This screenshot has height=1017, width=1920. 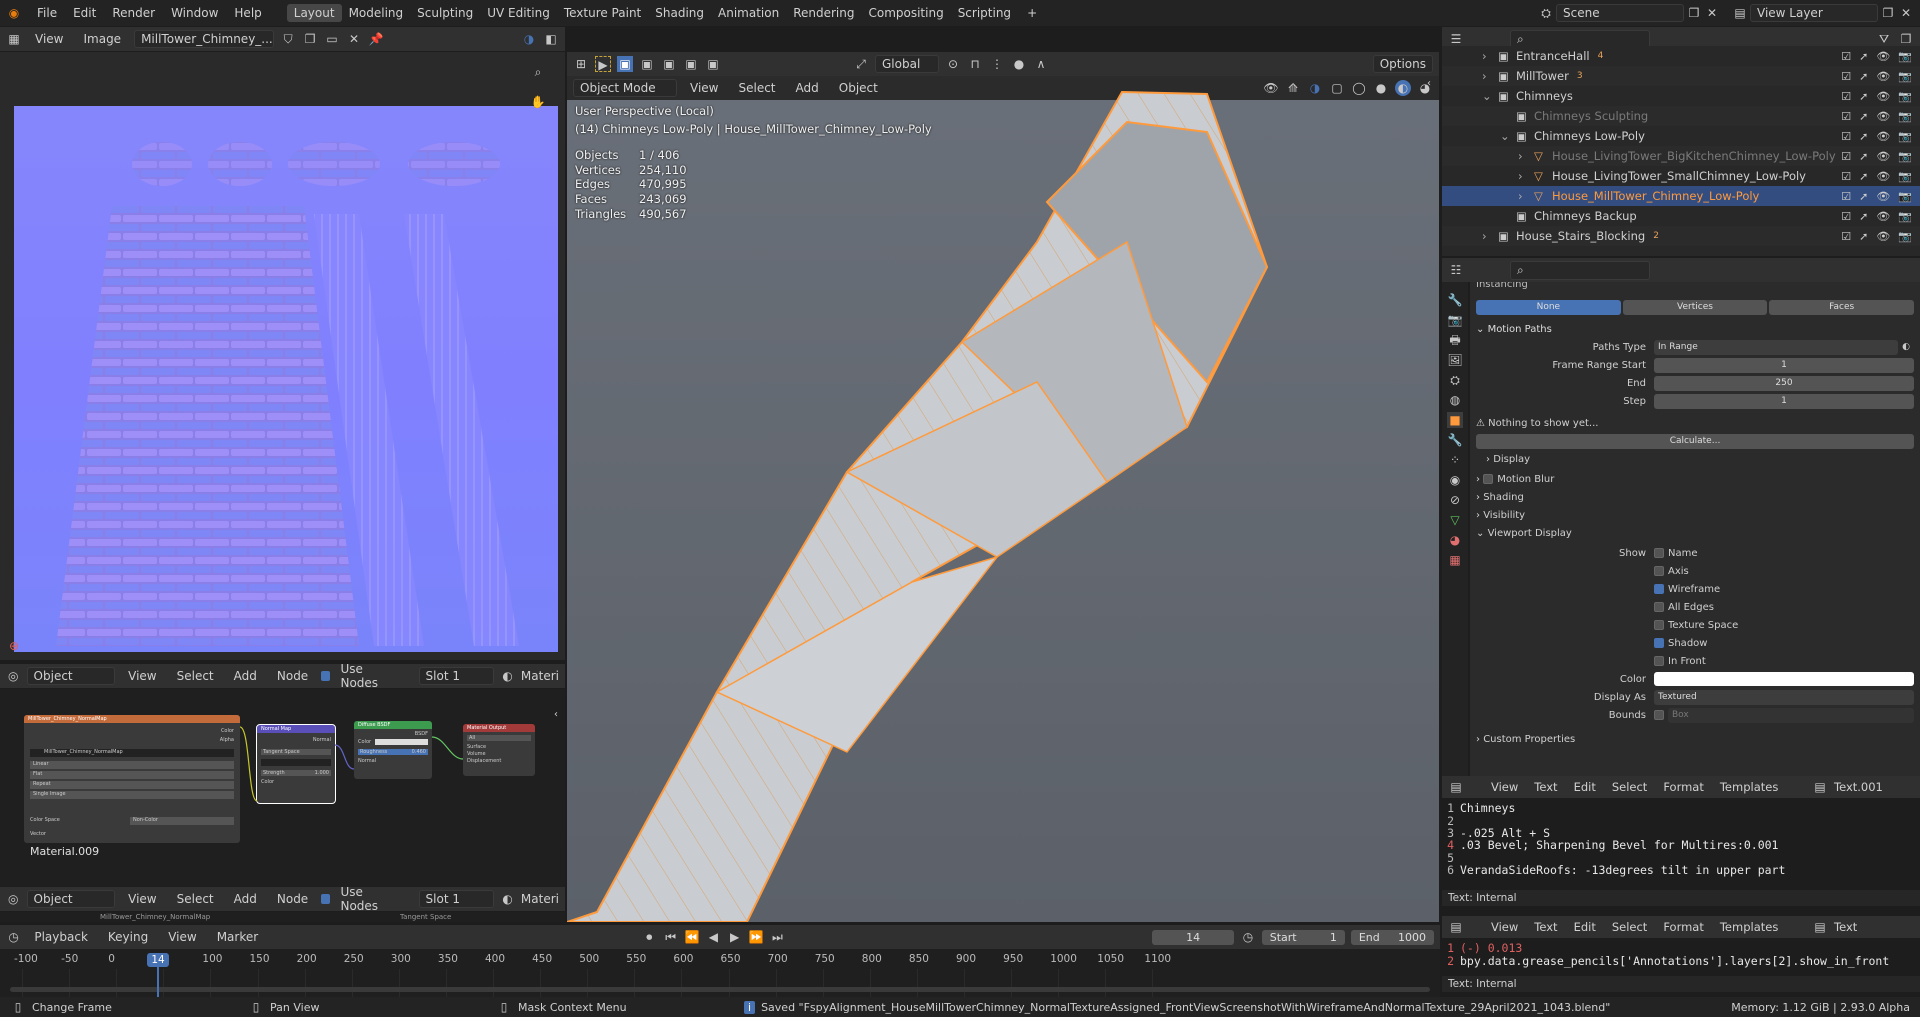 What do you see at coordinates (142, 676) in the screenshot?
I see `node-view-menu: View` at bounding box center [142, 676].